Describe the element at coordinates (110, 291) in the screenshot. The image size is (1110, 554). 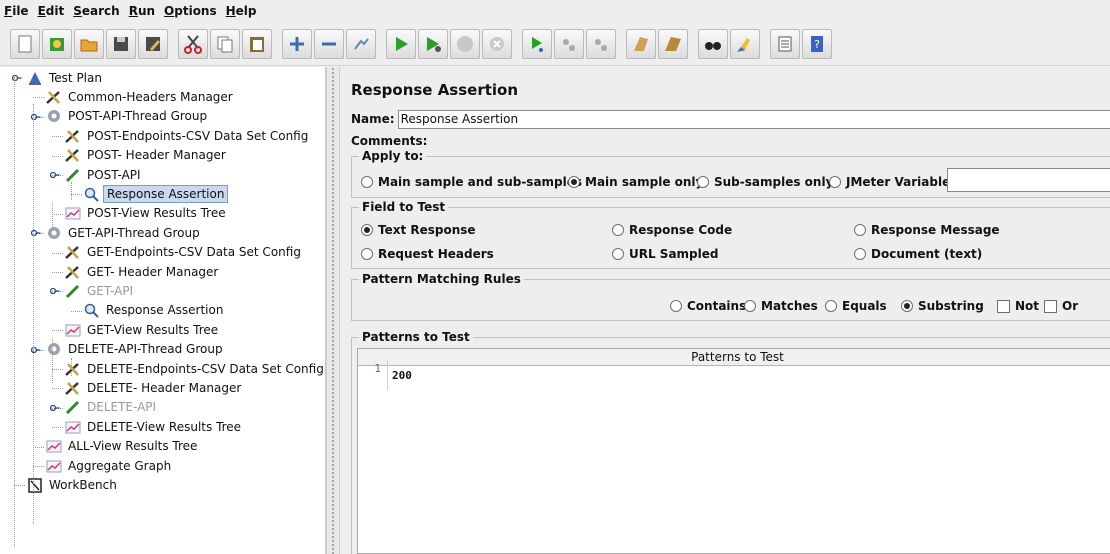
I see `tree-node-label: GET-API` at that location.